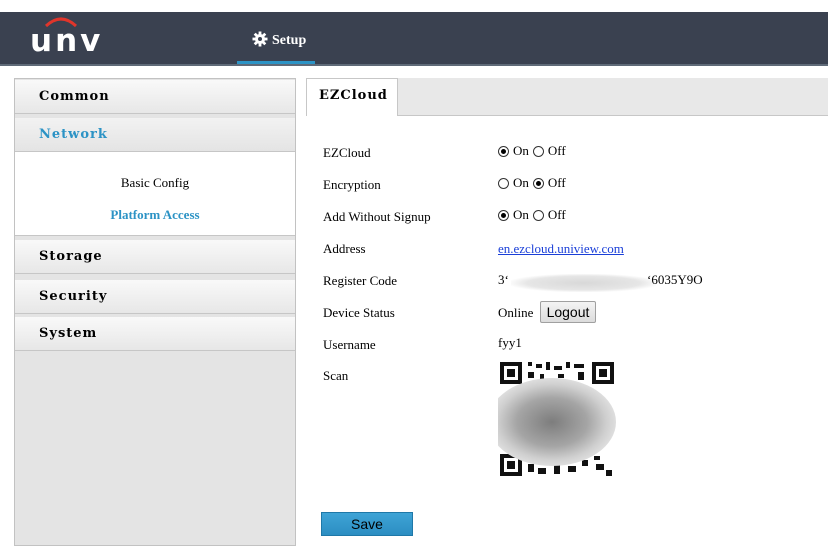 The height and width of the screenshot is (546, 828). I want to click on ezcloud-on-label: On, so click(521, 150).